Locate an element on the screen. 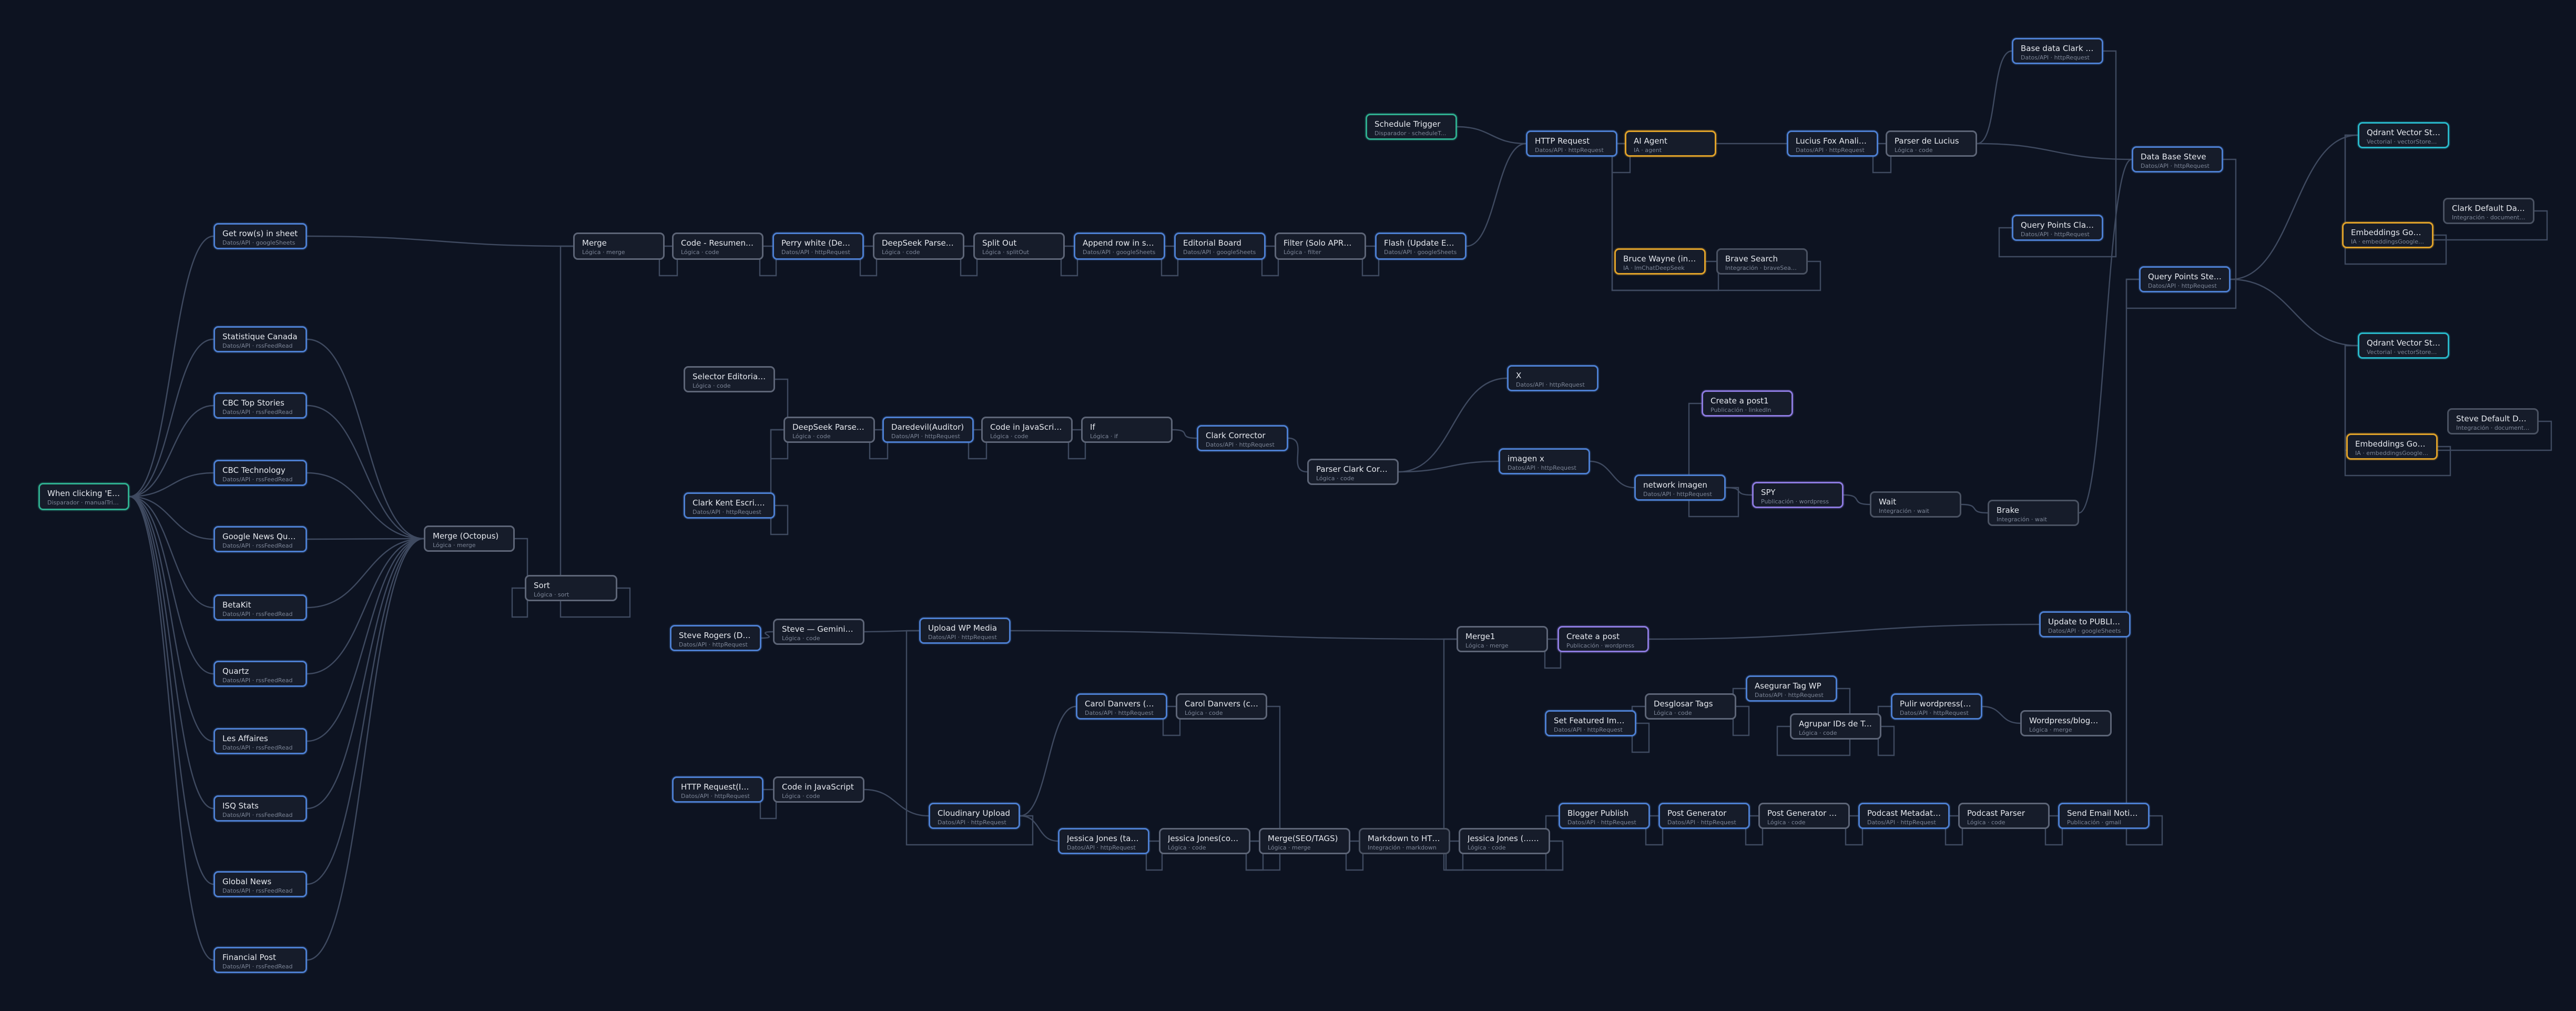  node-mergeoct: Merge (Octopus) Lógica · merge is located at coordinates (469, 539).